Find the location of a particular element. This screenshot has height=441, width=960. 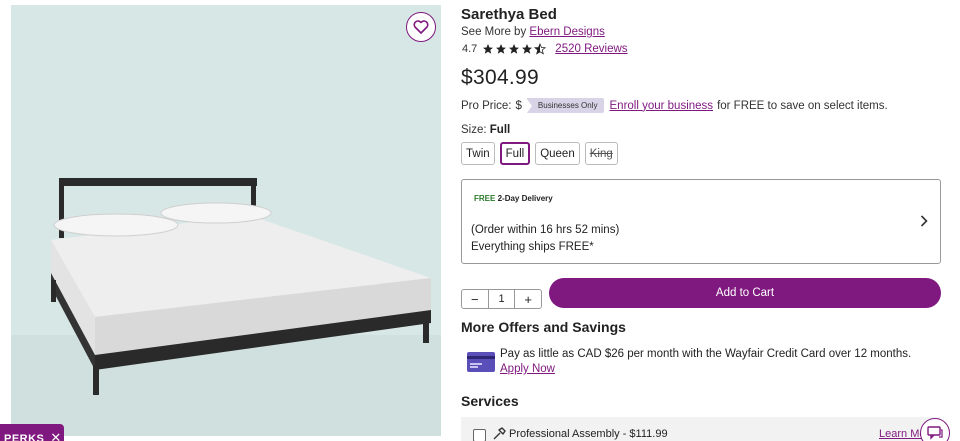

assembly-checkbox is located at coordinates (479, 435).